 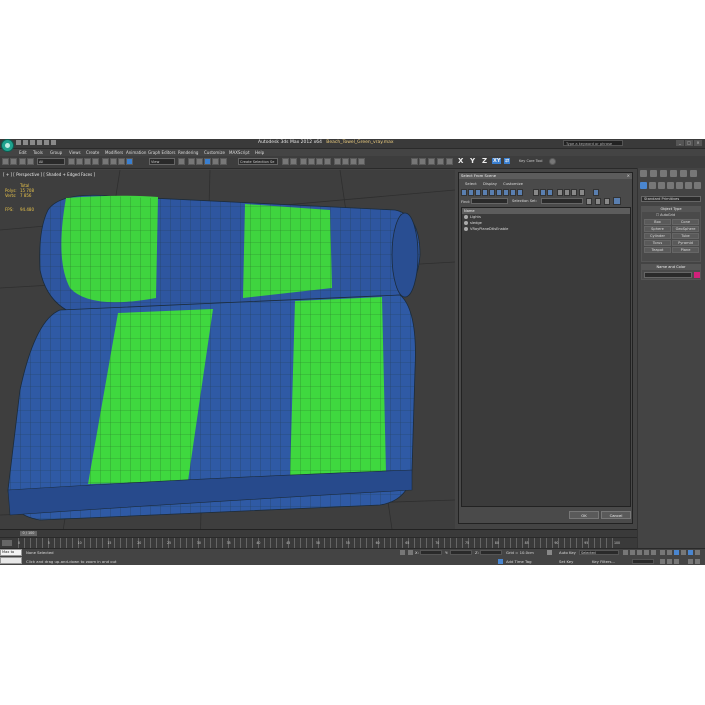 What do you see at coordinates (319, 161) in the screenshot?
I see `curve-editor-icon` at bounding box center [319, 161].